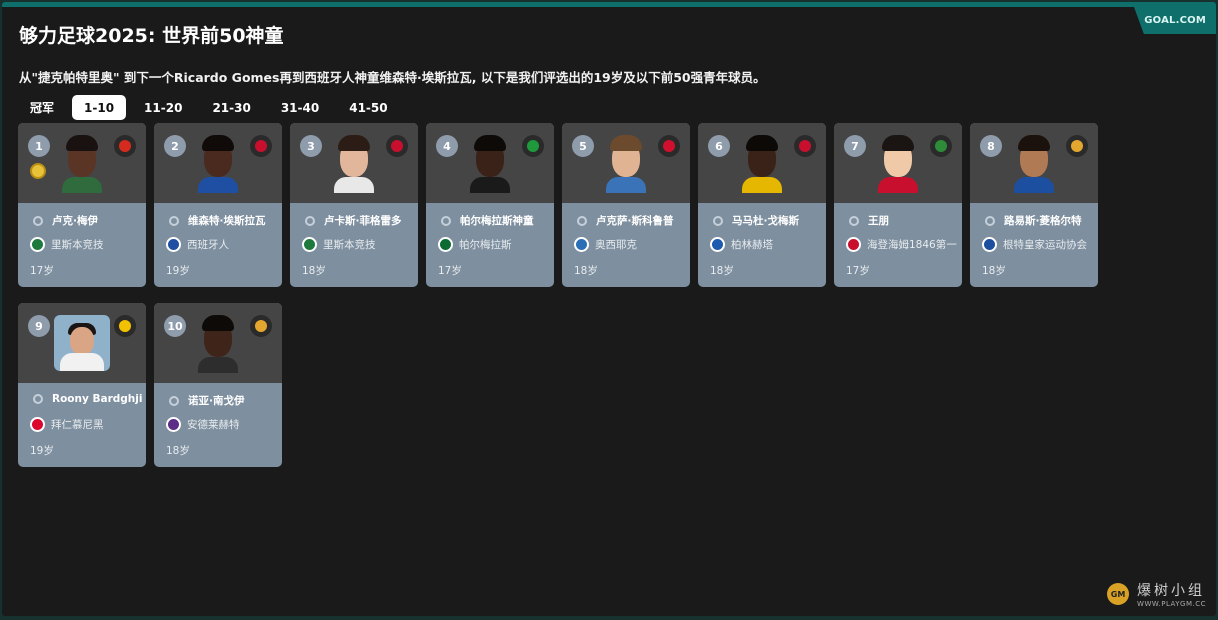  I want to click on player-name: 马马杜·戈梅斯, so click(765, 221).